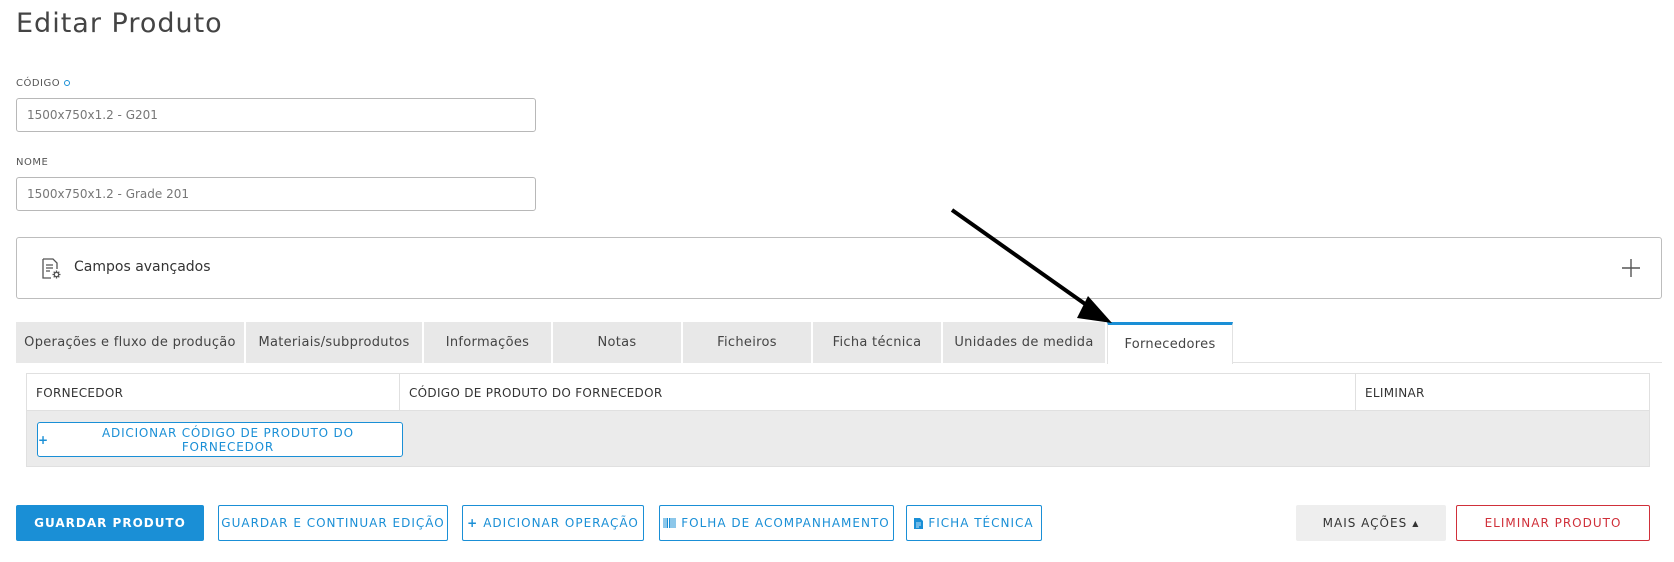 This screenshot has height=562, width=1674. What do you see at coordinates (785, 523) in the screenshot?
I see `tracking-sheet-label: FOLHA DE ACOMPANHAMENTO` at bounding box center [785, 523].